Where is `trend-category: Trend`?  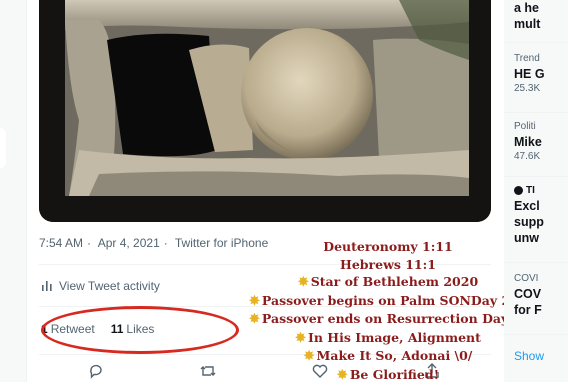 trend-category: Trend is located at coordinates (529, 59).